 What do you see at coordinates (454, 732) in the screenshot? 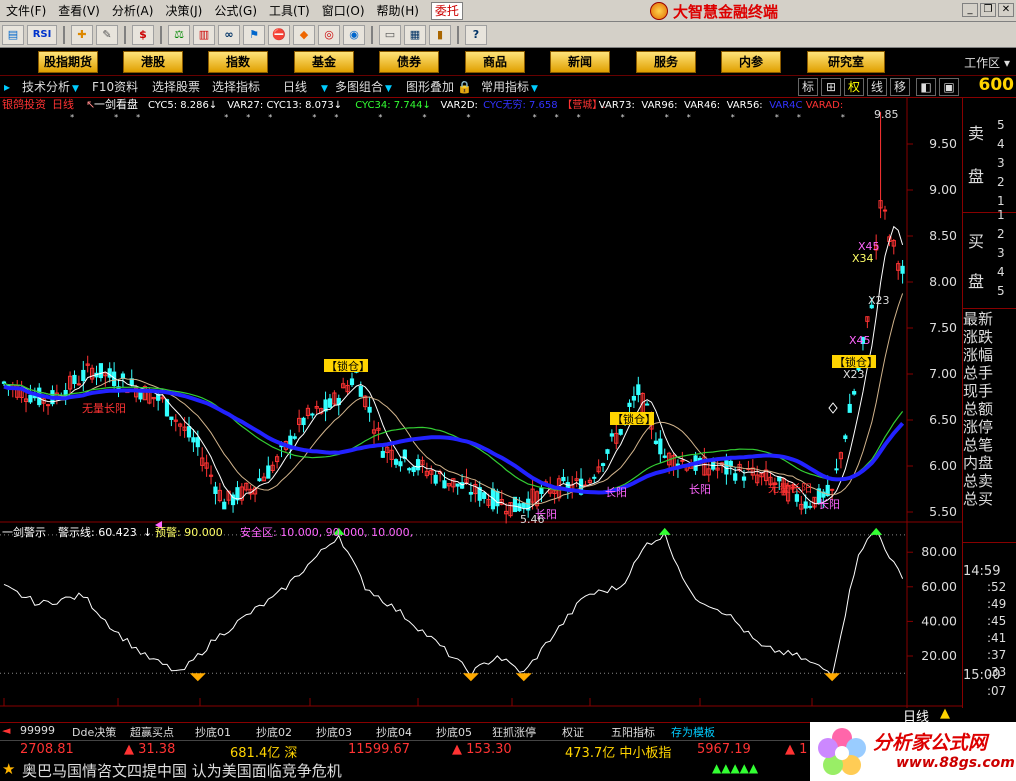
I see `formula-tab: 抄底05` at bounding box center [454, 732].